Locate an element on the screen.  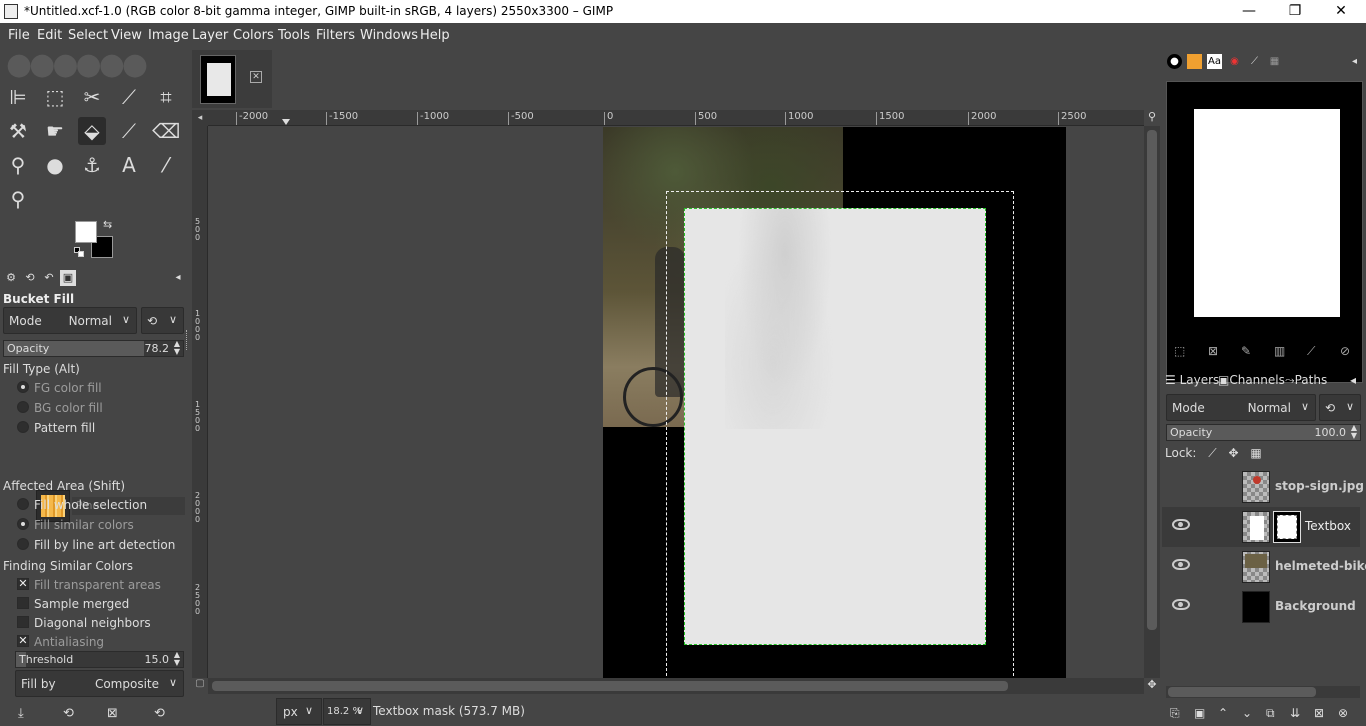
brush-icon: ⟋ is located at coordinates (1311, 351).